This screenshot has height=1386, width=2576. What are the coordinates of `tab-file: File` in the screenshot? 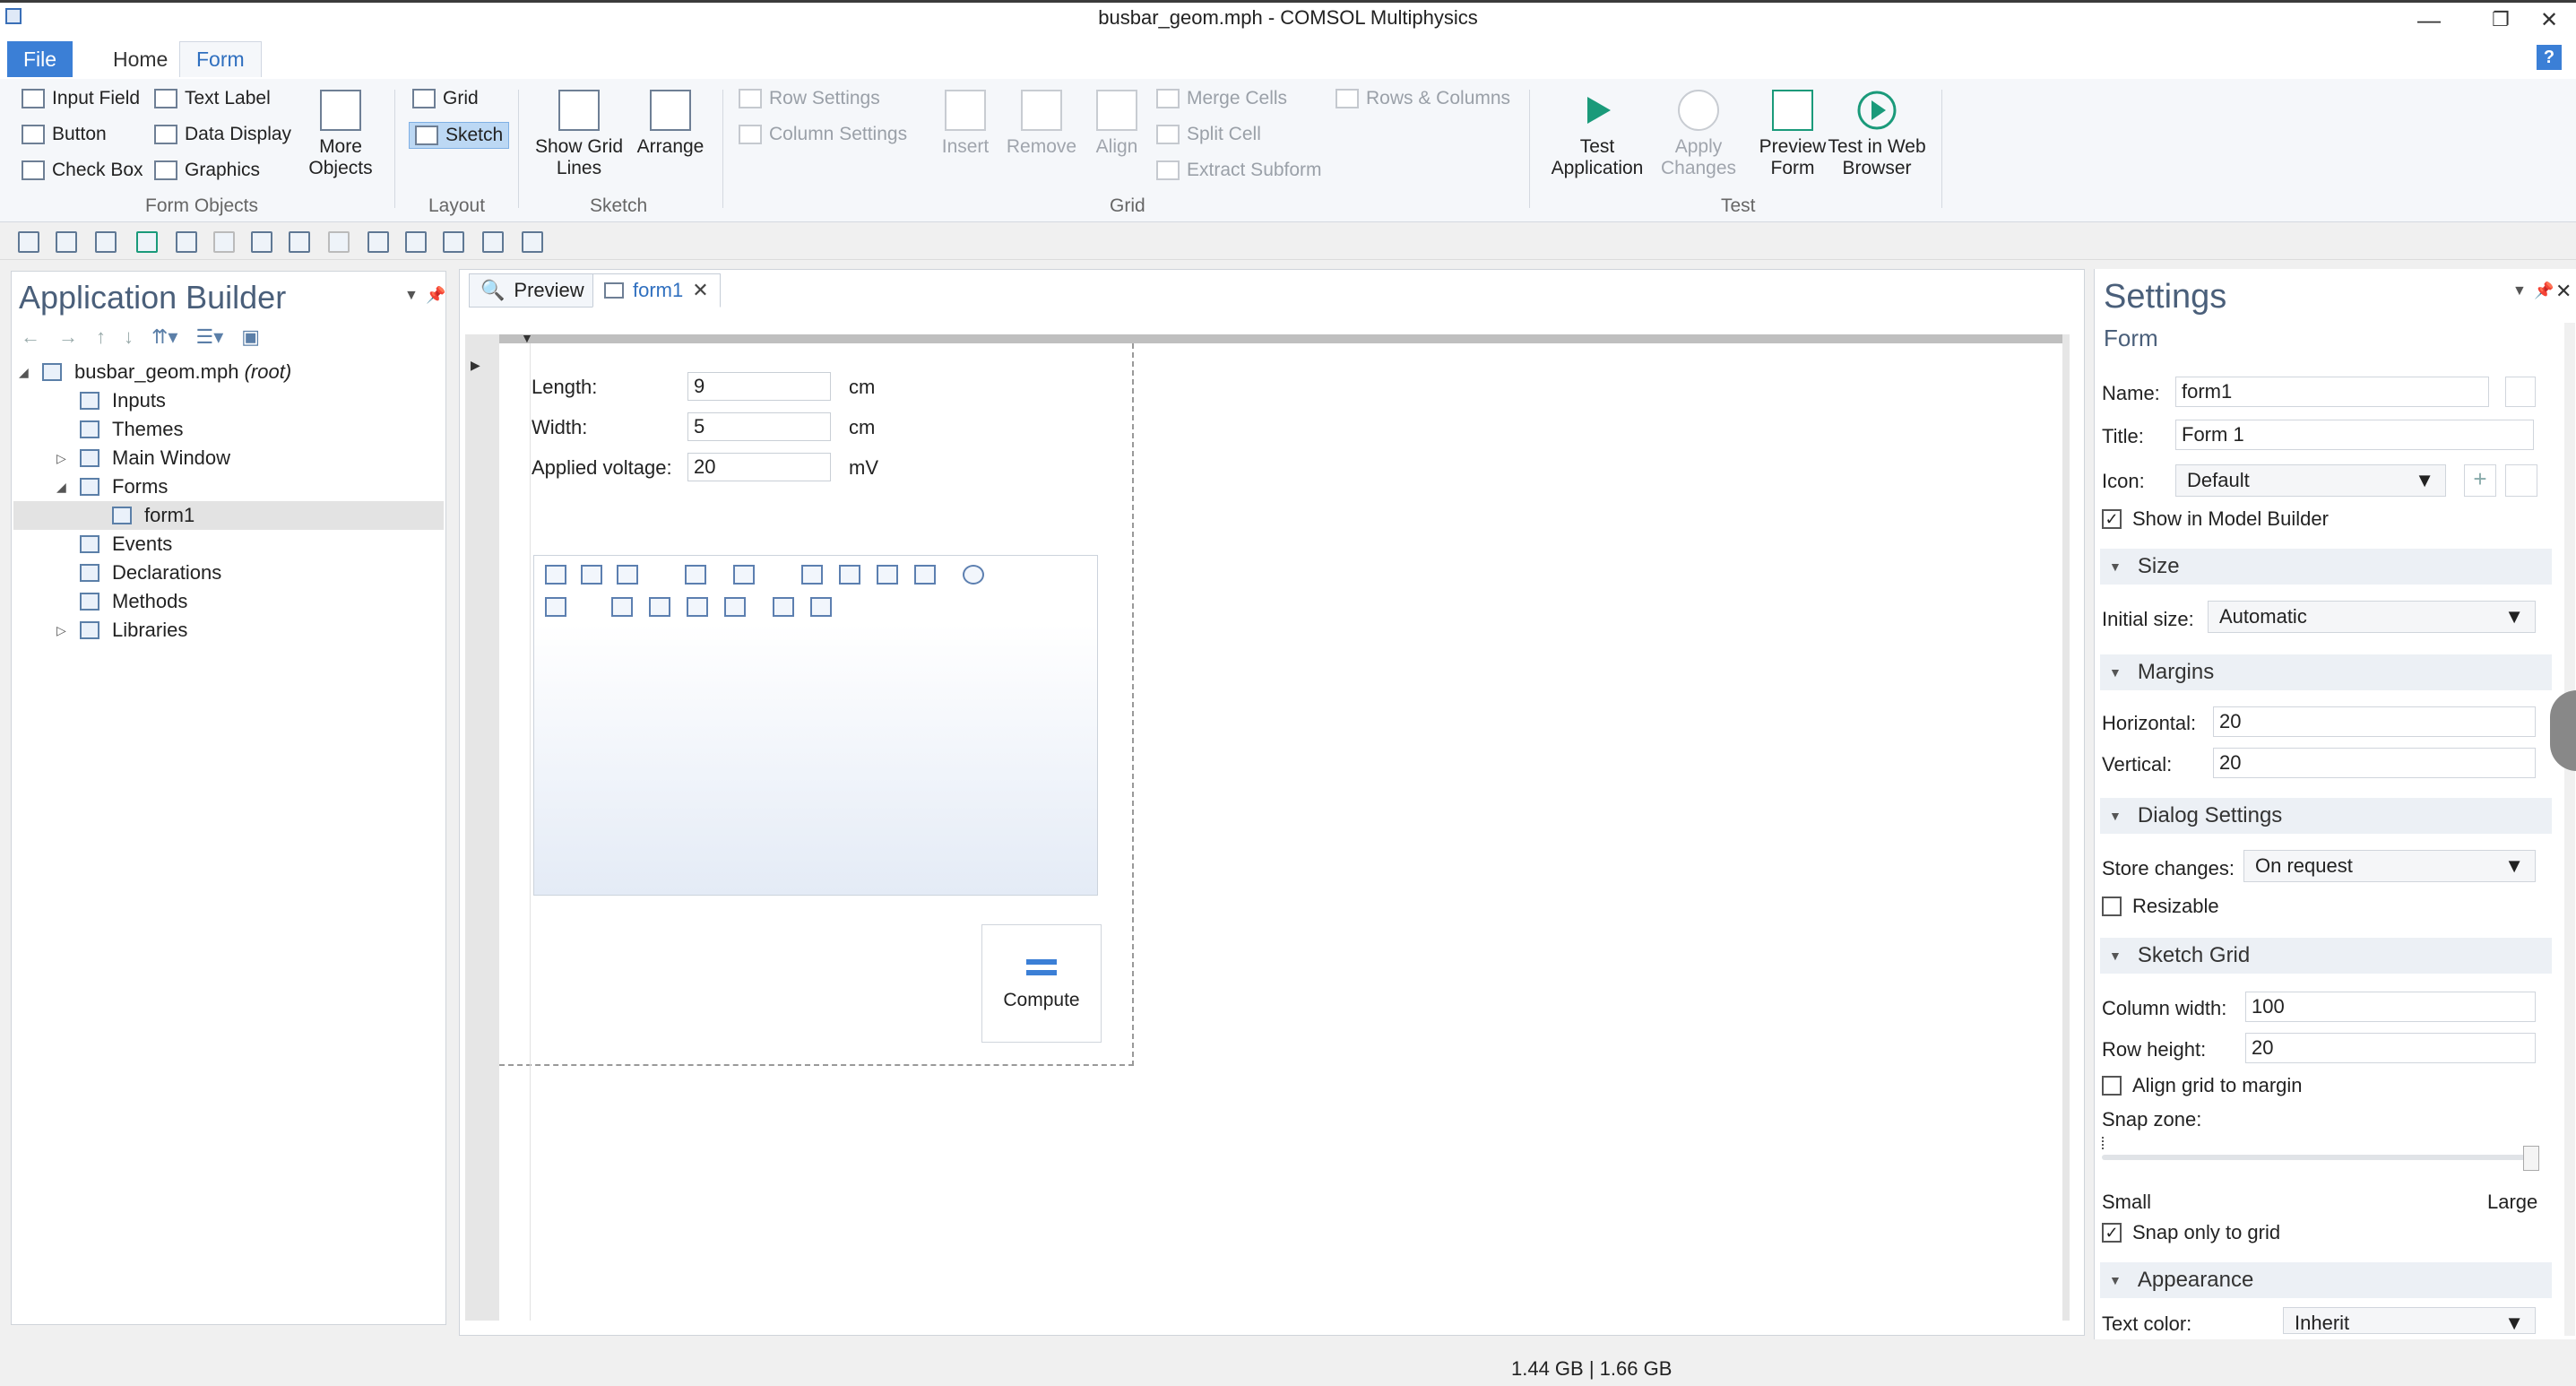 It's located at (40, 59).